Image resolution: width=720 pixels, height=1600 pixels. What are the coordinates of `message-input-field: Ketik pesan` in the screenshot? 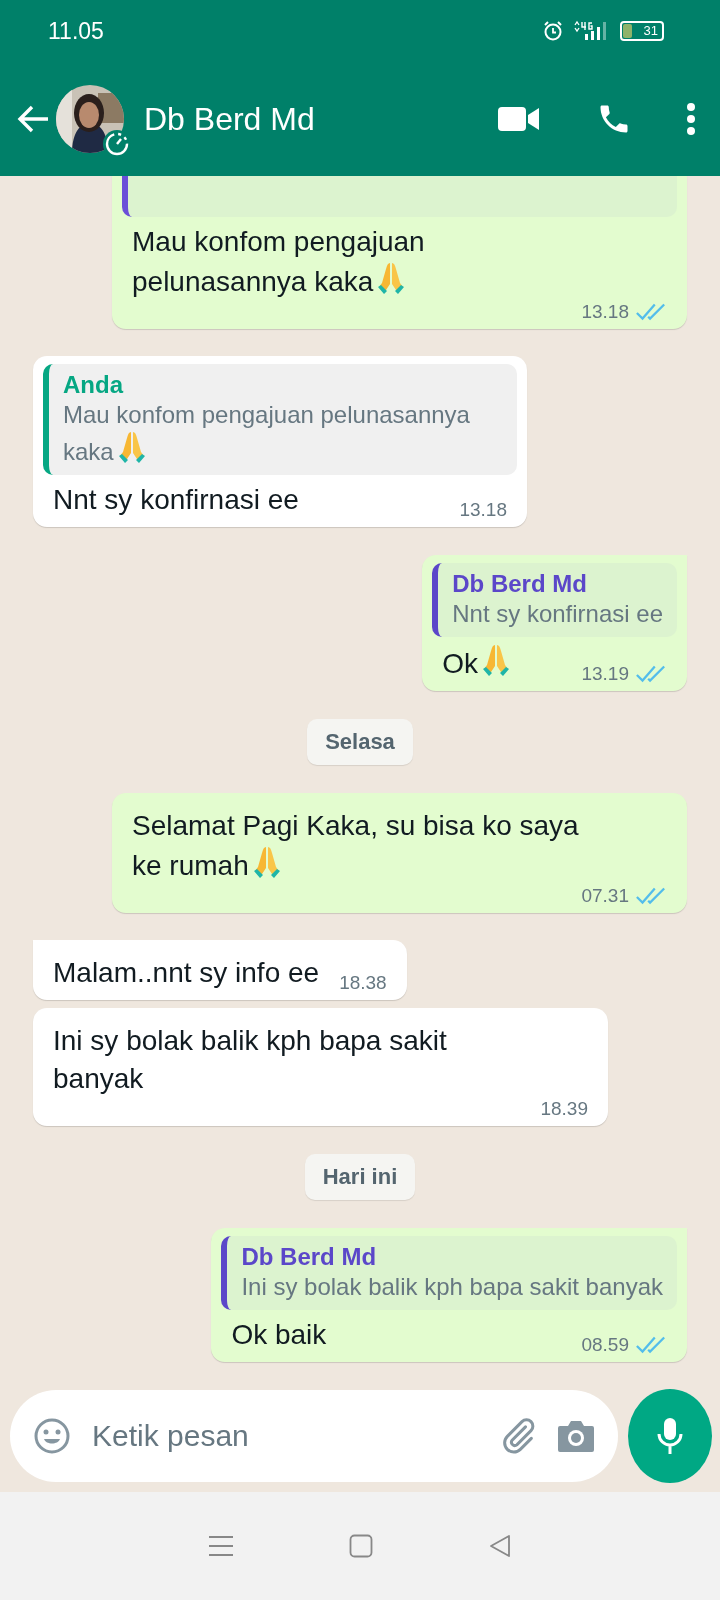 It's located at (285, 1436).